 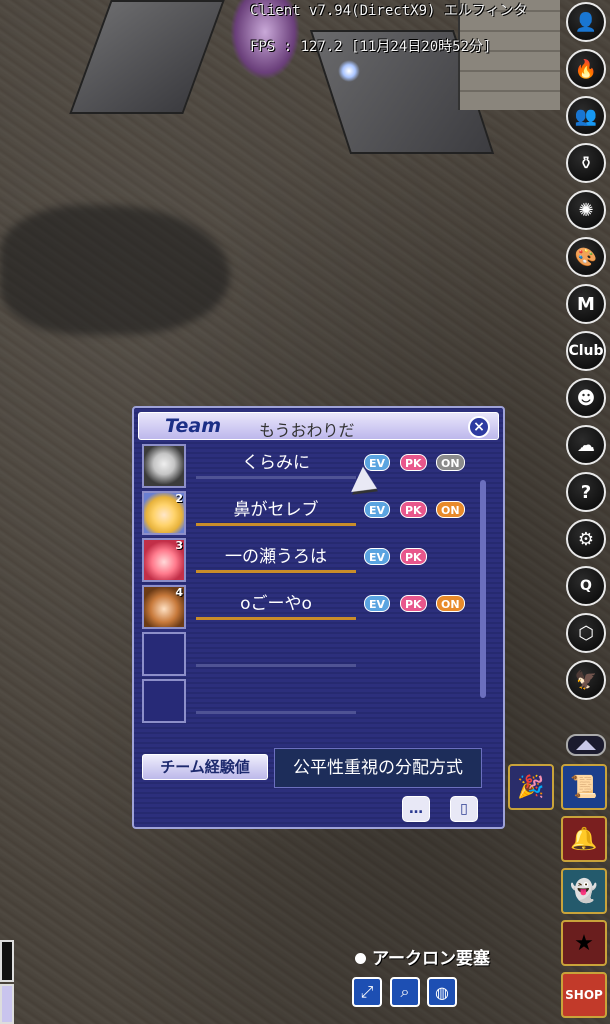 I want to click on location-label: アークロン要塞, so click(x=422, y=956).